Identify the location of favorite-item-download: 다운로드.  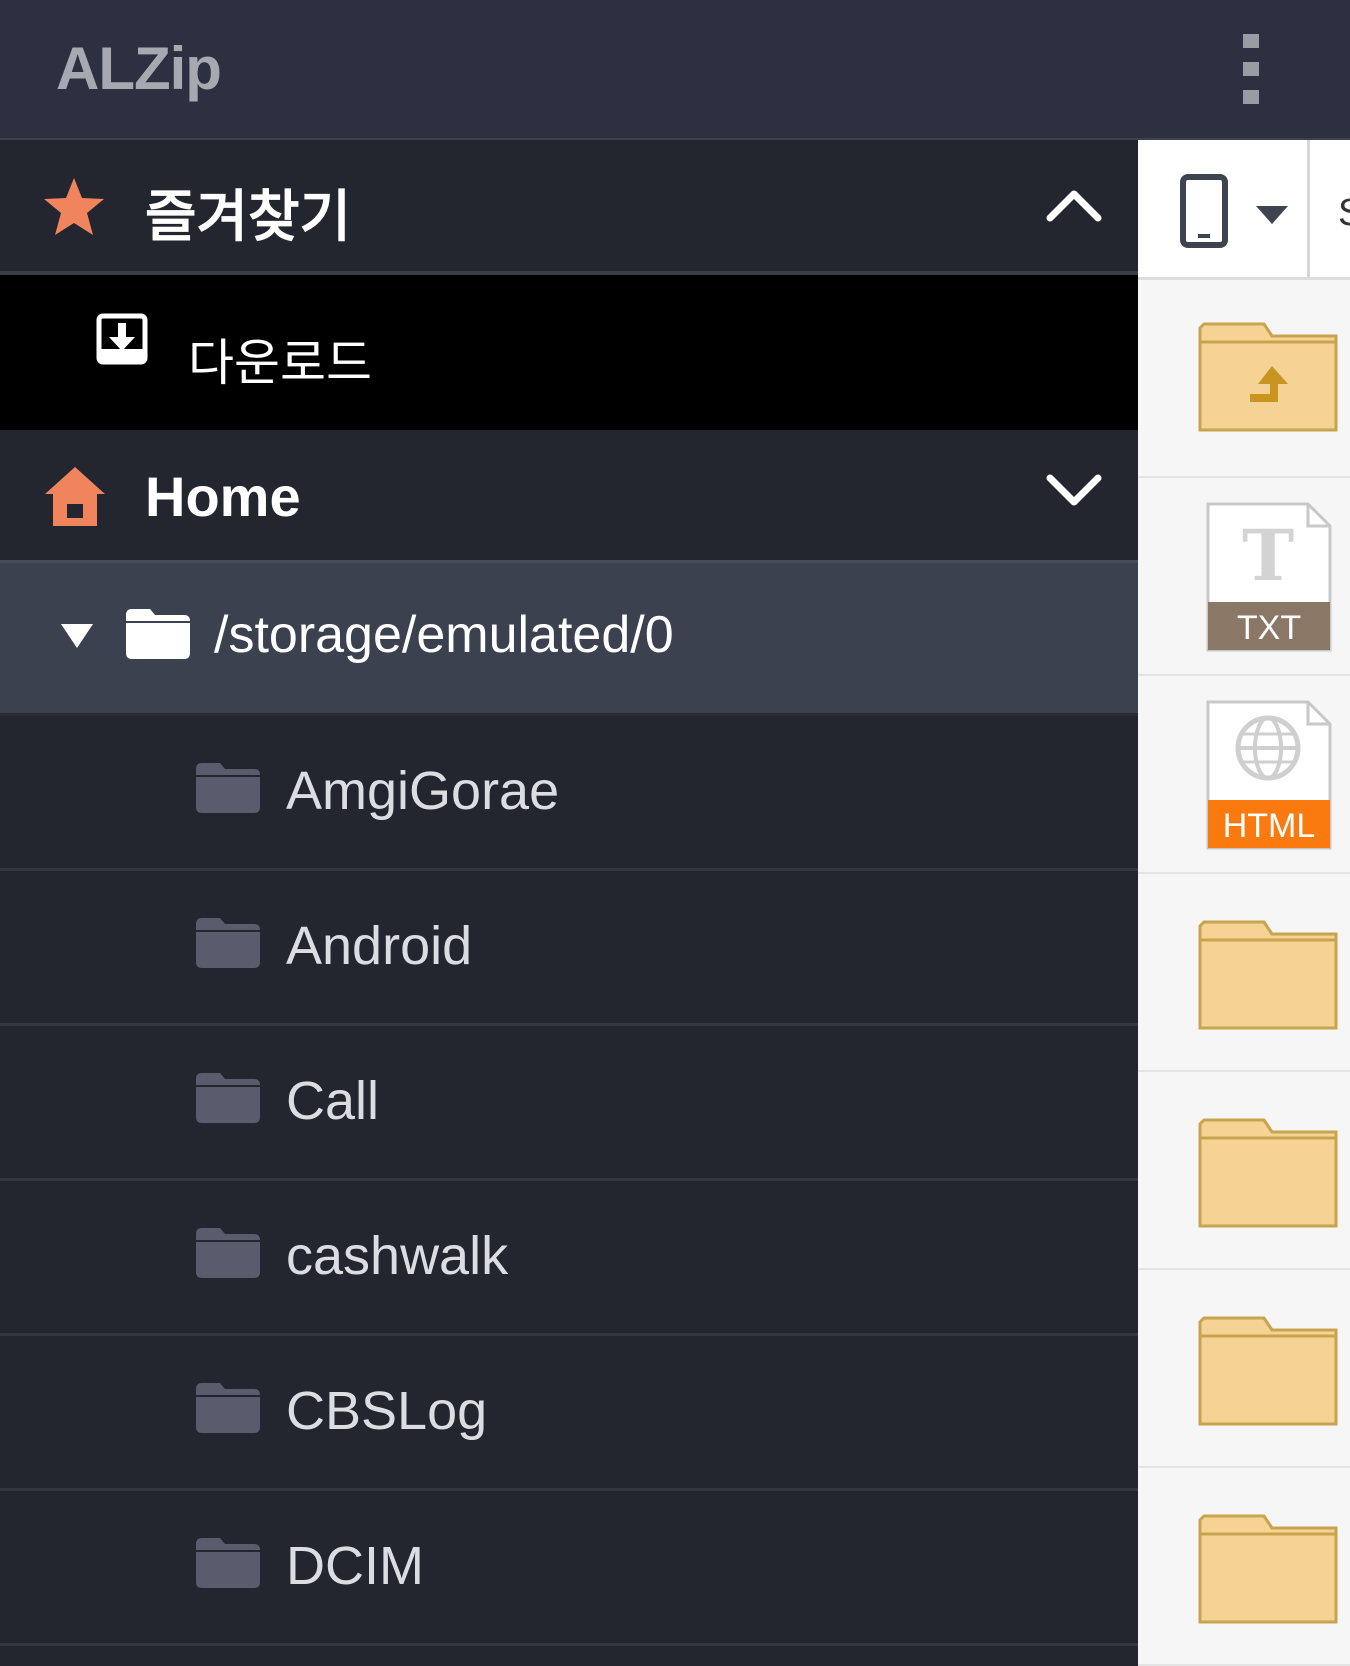
(569, 352).